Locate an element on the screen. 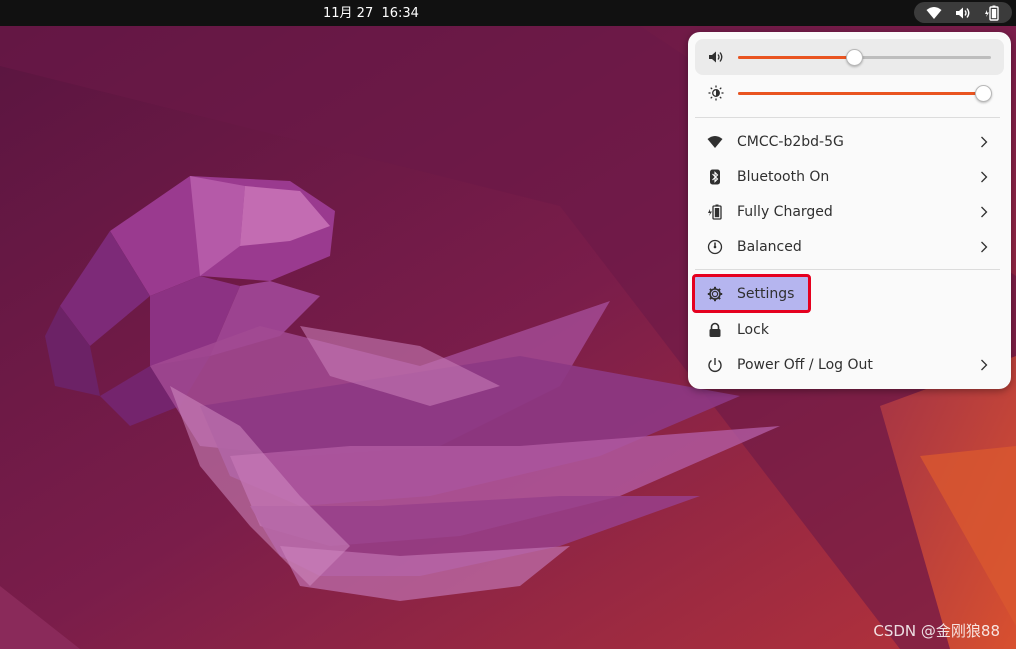 This screenshot has width=1016, height=649. volume-slider-fill is located at coordinates (796, 57).